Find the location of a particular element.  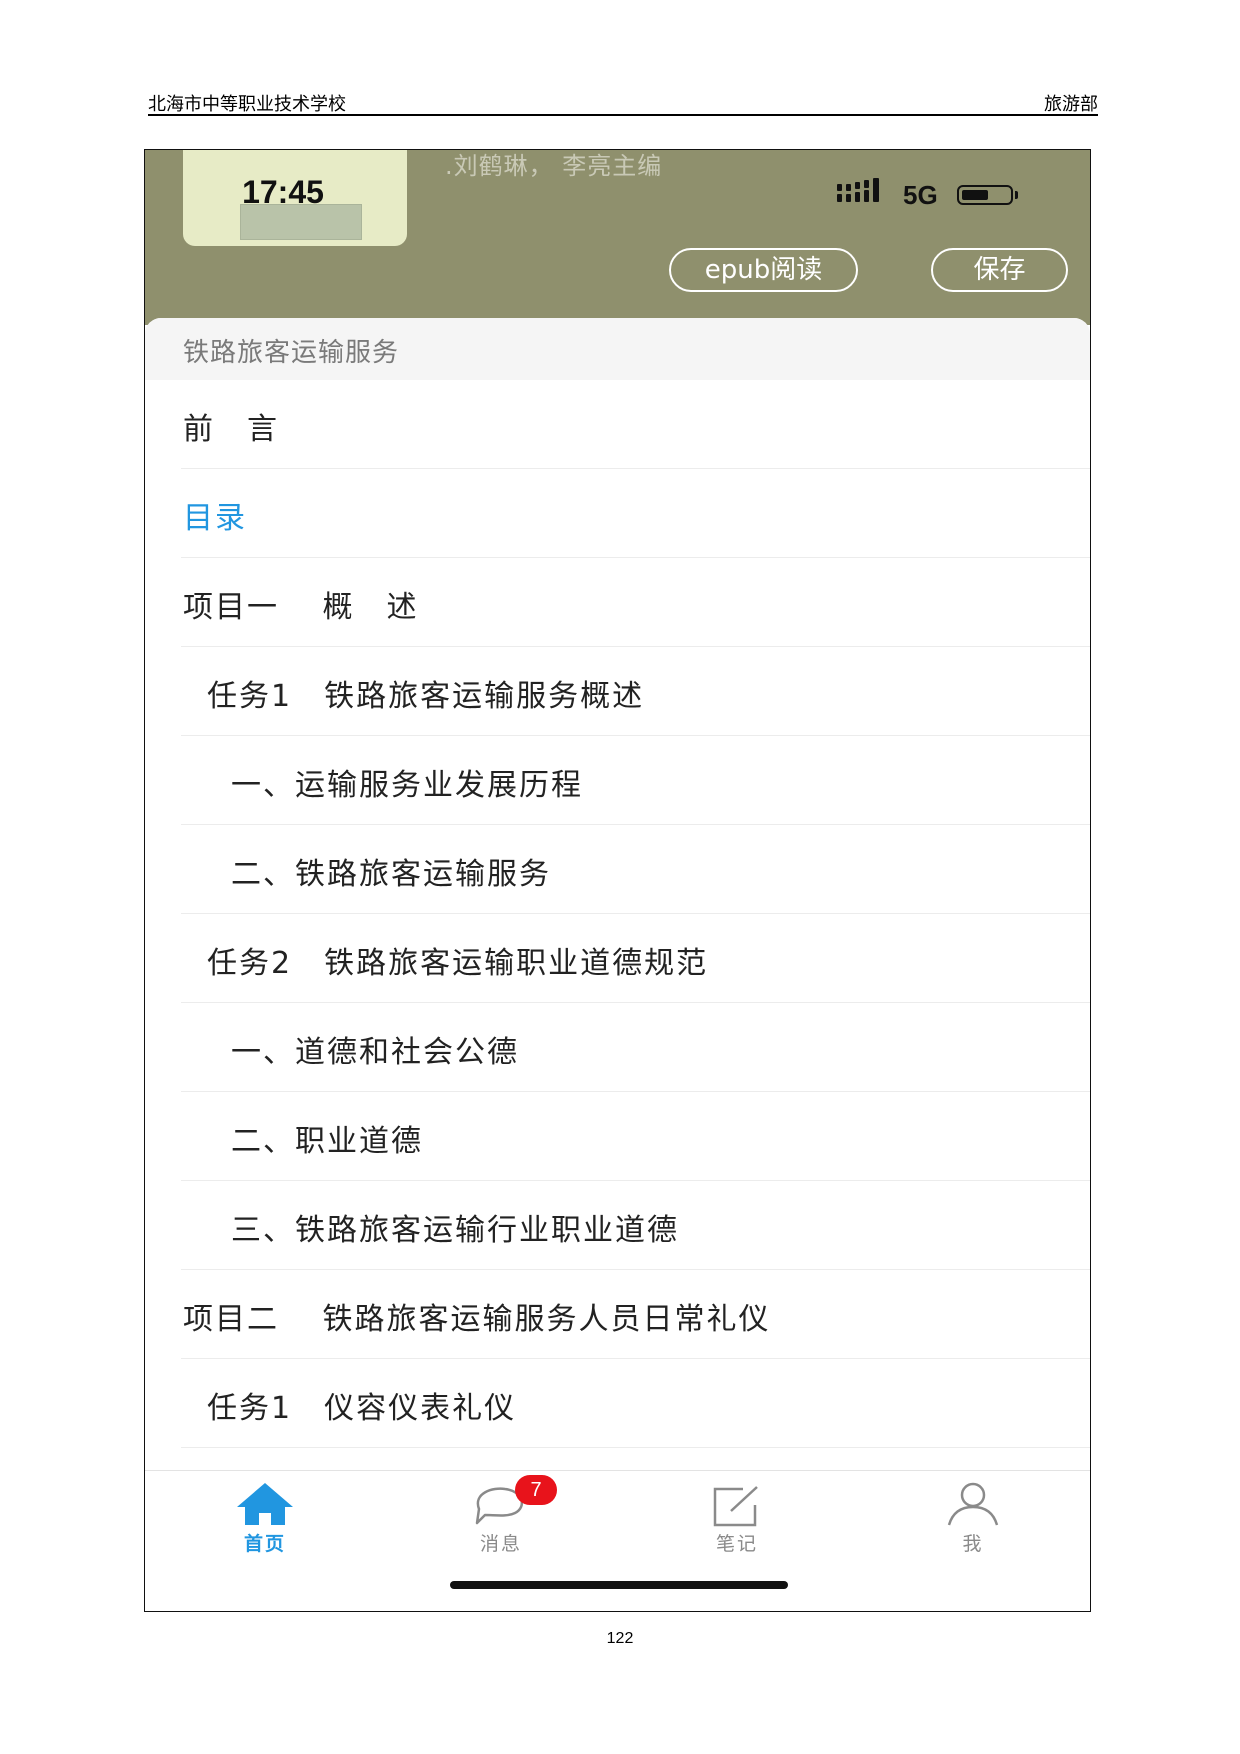

toc-item: 任务2 铁路旅客运输职业道德规范 is located at coordinates (635, 958).